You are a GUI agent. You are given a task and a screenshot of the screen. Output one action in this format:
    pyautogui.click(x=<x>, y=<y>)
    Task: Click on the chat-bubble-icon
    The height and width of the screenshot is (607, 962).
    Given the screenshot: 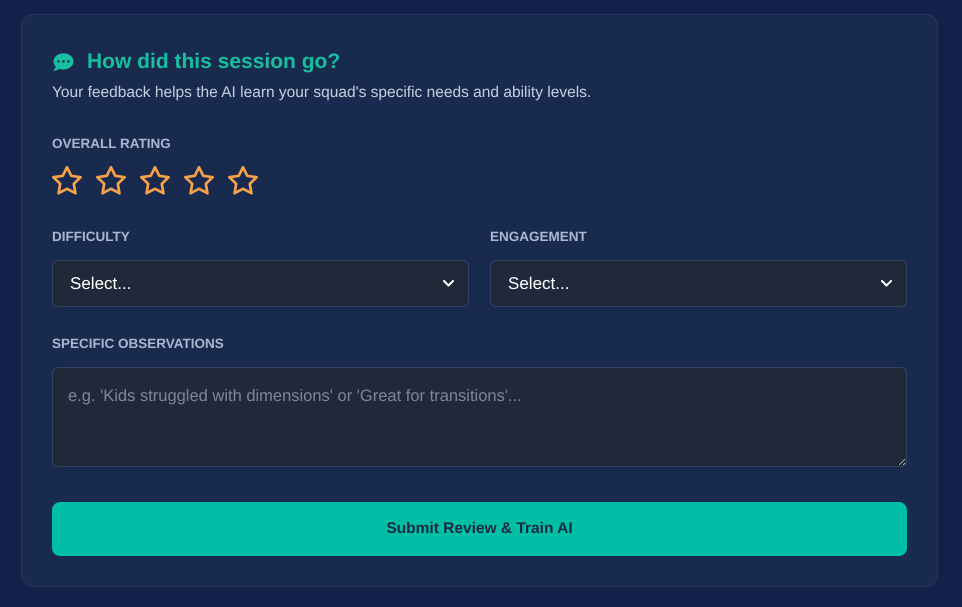 What is the action you would take?
    pyautogui.click(x=63, y=62)
    